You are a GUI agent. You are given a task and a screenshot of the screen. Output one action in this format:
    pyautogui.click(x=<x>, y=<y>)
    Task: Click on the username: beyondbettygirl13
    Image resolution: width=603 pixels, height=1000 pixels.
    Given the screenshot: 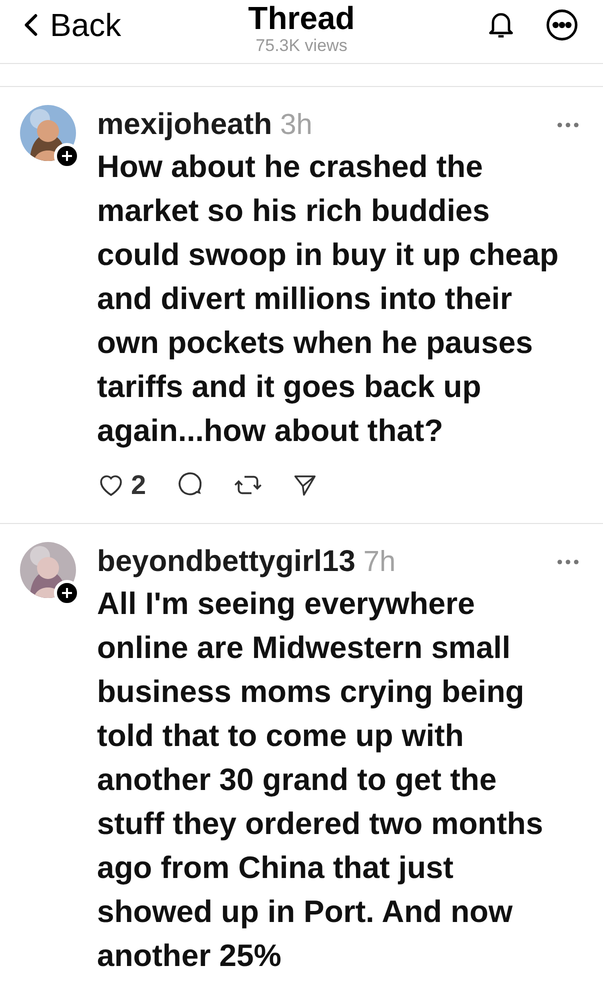 What is the action you would take?
    pyautogui.click(x=226, y=562)
    